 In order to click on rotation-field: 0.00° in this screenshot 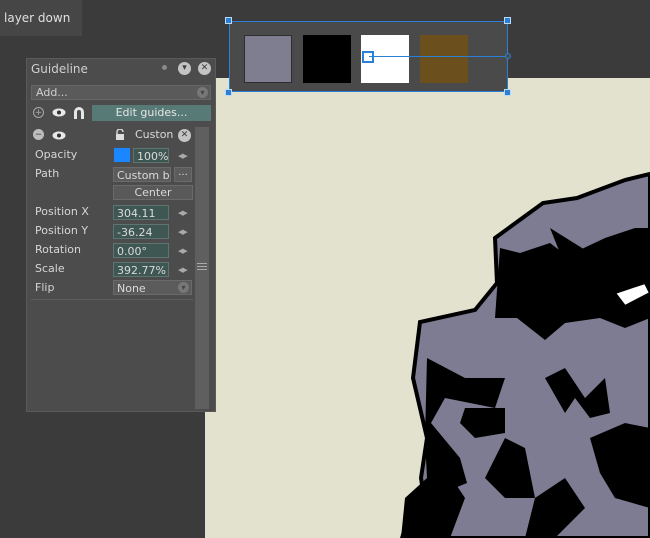, I will do `click(141, 250)`.